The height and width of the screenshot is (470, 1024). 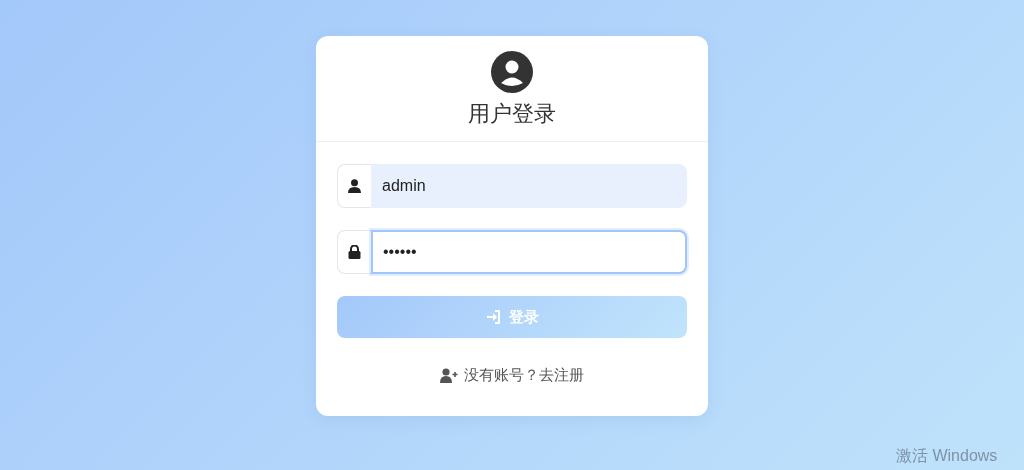 What do you see at coordinates (512, 375) in the screenshot?
I see `register-link: 没有账号？去注册` at bounding box center [512, 375].